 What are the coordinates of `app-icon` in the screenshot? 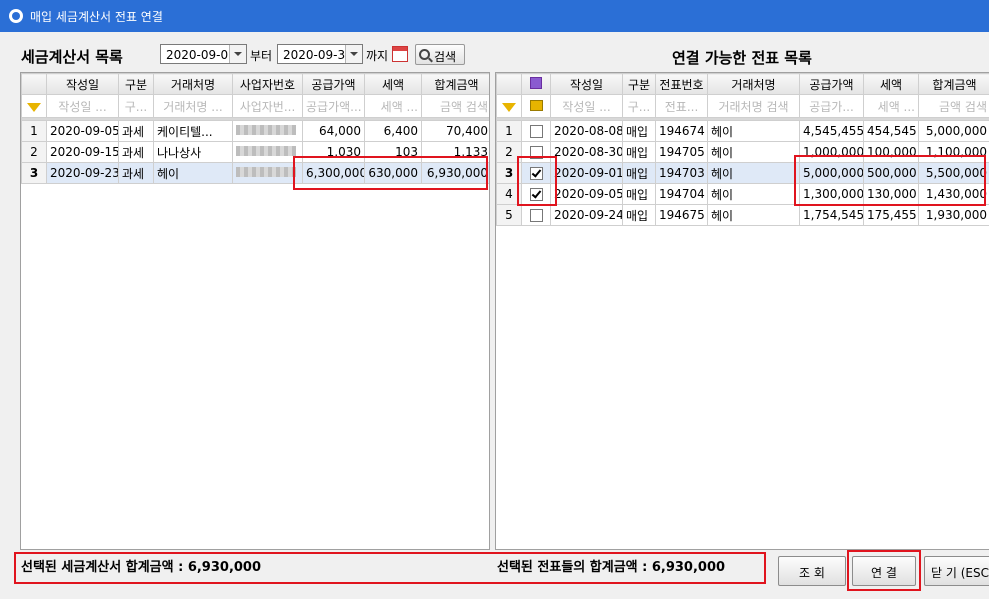 It's located at (16, 16).